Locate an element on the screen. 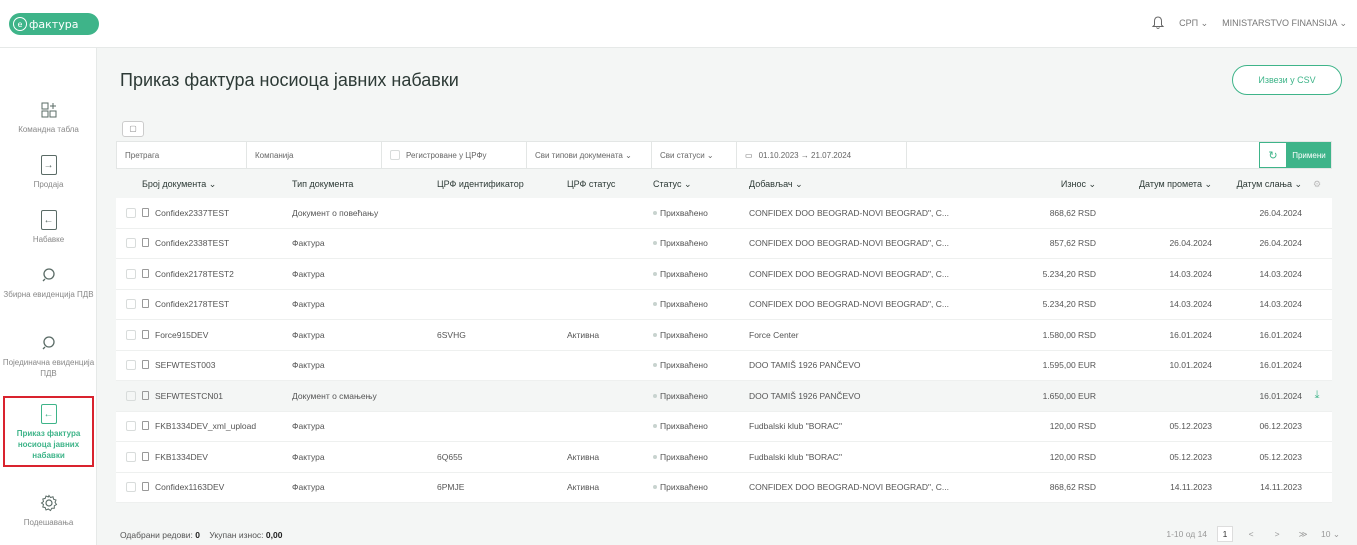 The height and width of the screenshot is (545, 1357). sidebar-item-dashboard: Командна табла is located at coordinates (48, 116).